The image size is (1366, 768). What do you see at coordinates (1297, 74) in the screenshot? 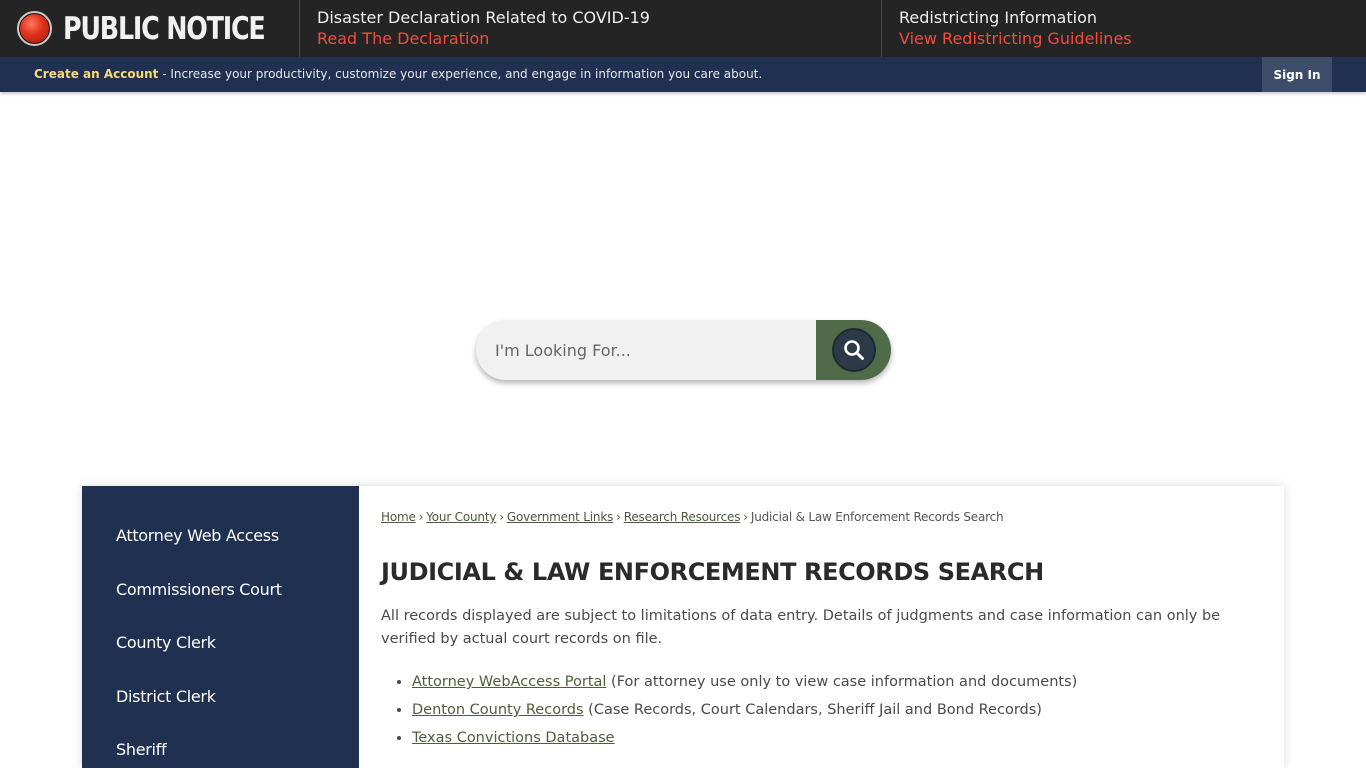
I see `sign-in-button: Sign In` at bounding box center [1297, 74].